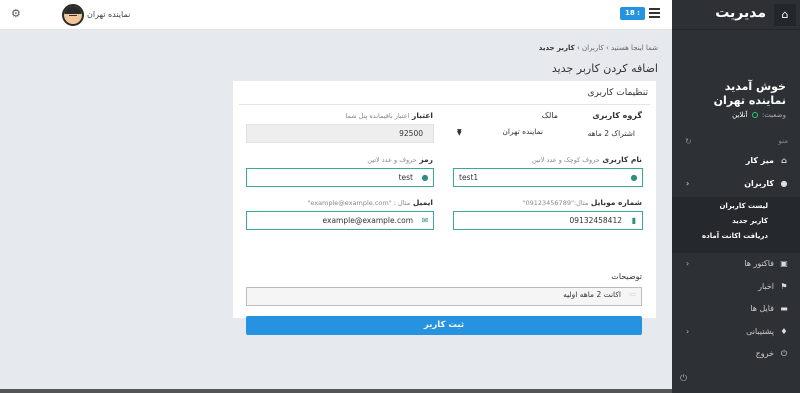  What do you see at coordinates (736, 264) in the screenshot?
I see `sidebar-item-invoices: ▣ فاکتور ها ‹` at bounding box center [736, 264].